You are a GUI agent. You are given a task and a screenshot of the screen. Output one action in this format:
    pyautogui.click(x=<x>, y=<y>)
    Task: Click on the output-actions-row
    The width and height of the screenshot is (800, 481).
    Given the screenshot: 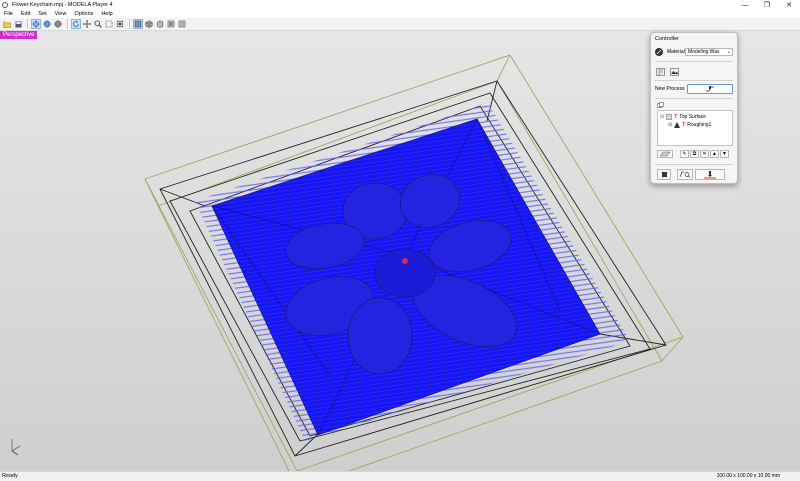 What is the action you would take?
    pyautogui.click(x=691, y=174)
    